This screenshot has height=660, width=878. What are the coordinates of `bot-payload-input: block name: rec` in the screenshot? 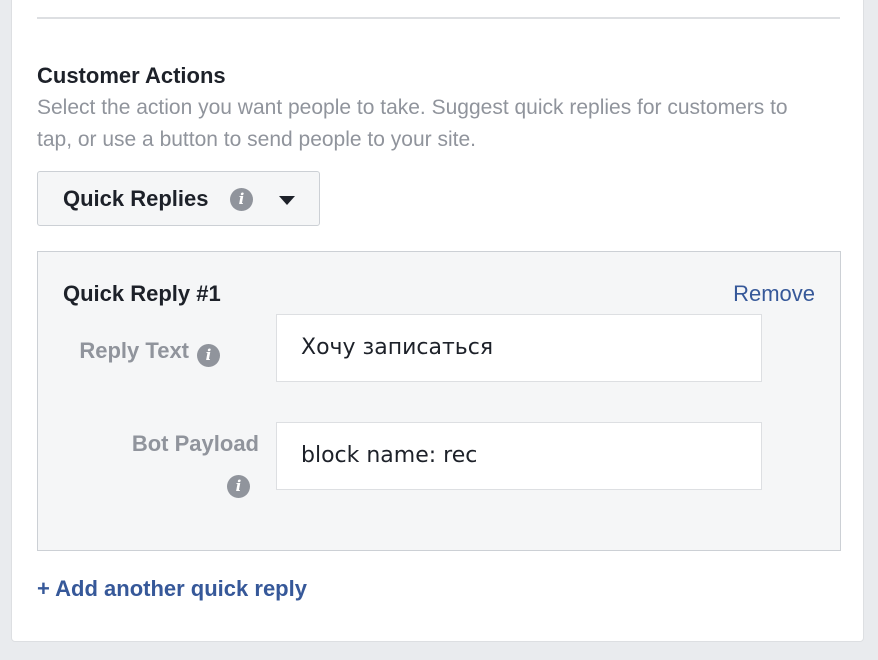 It's located at (519, 456).